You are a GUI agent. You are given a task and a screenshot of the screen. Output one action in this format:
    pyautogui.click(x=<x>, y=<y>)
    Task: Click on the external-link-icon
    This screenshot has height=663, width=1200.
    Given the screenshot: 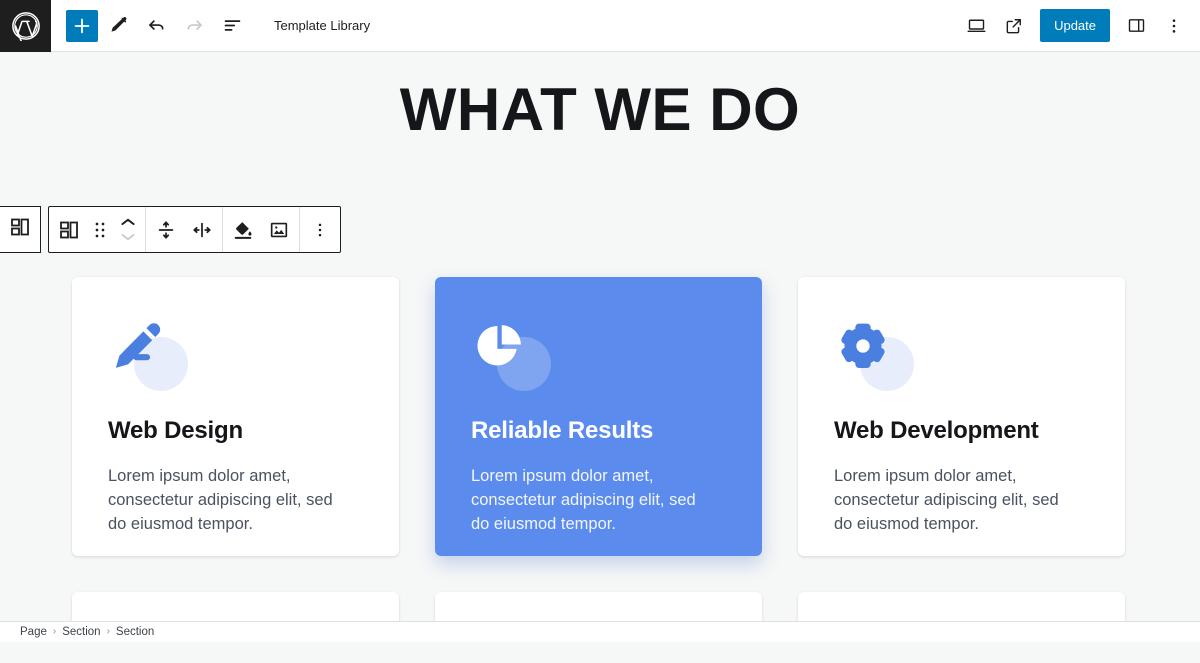 What is the action you would take?
    pyautogui.click(x=1014, y=26)
    